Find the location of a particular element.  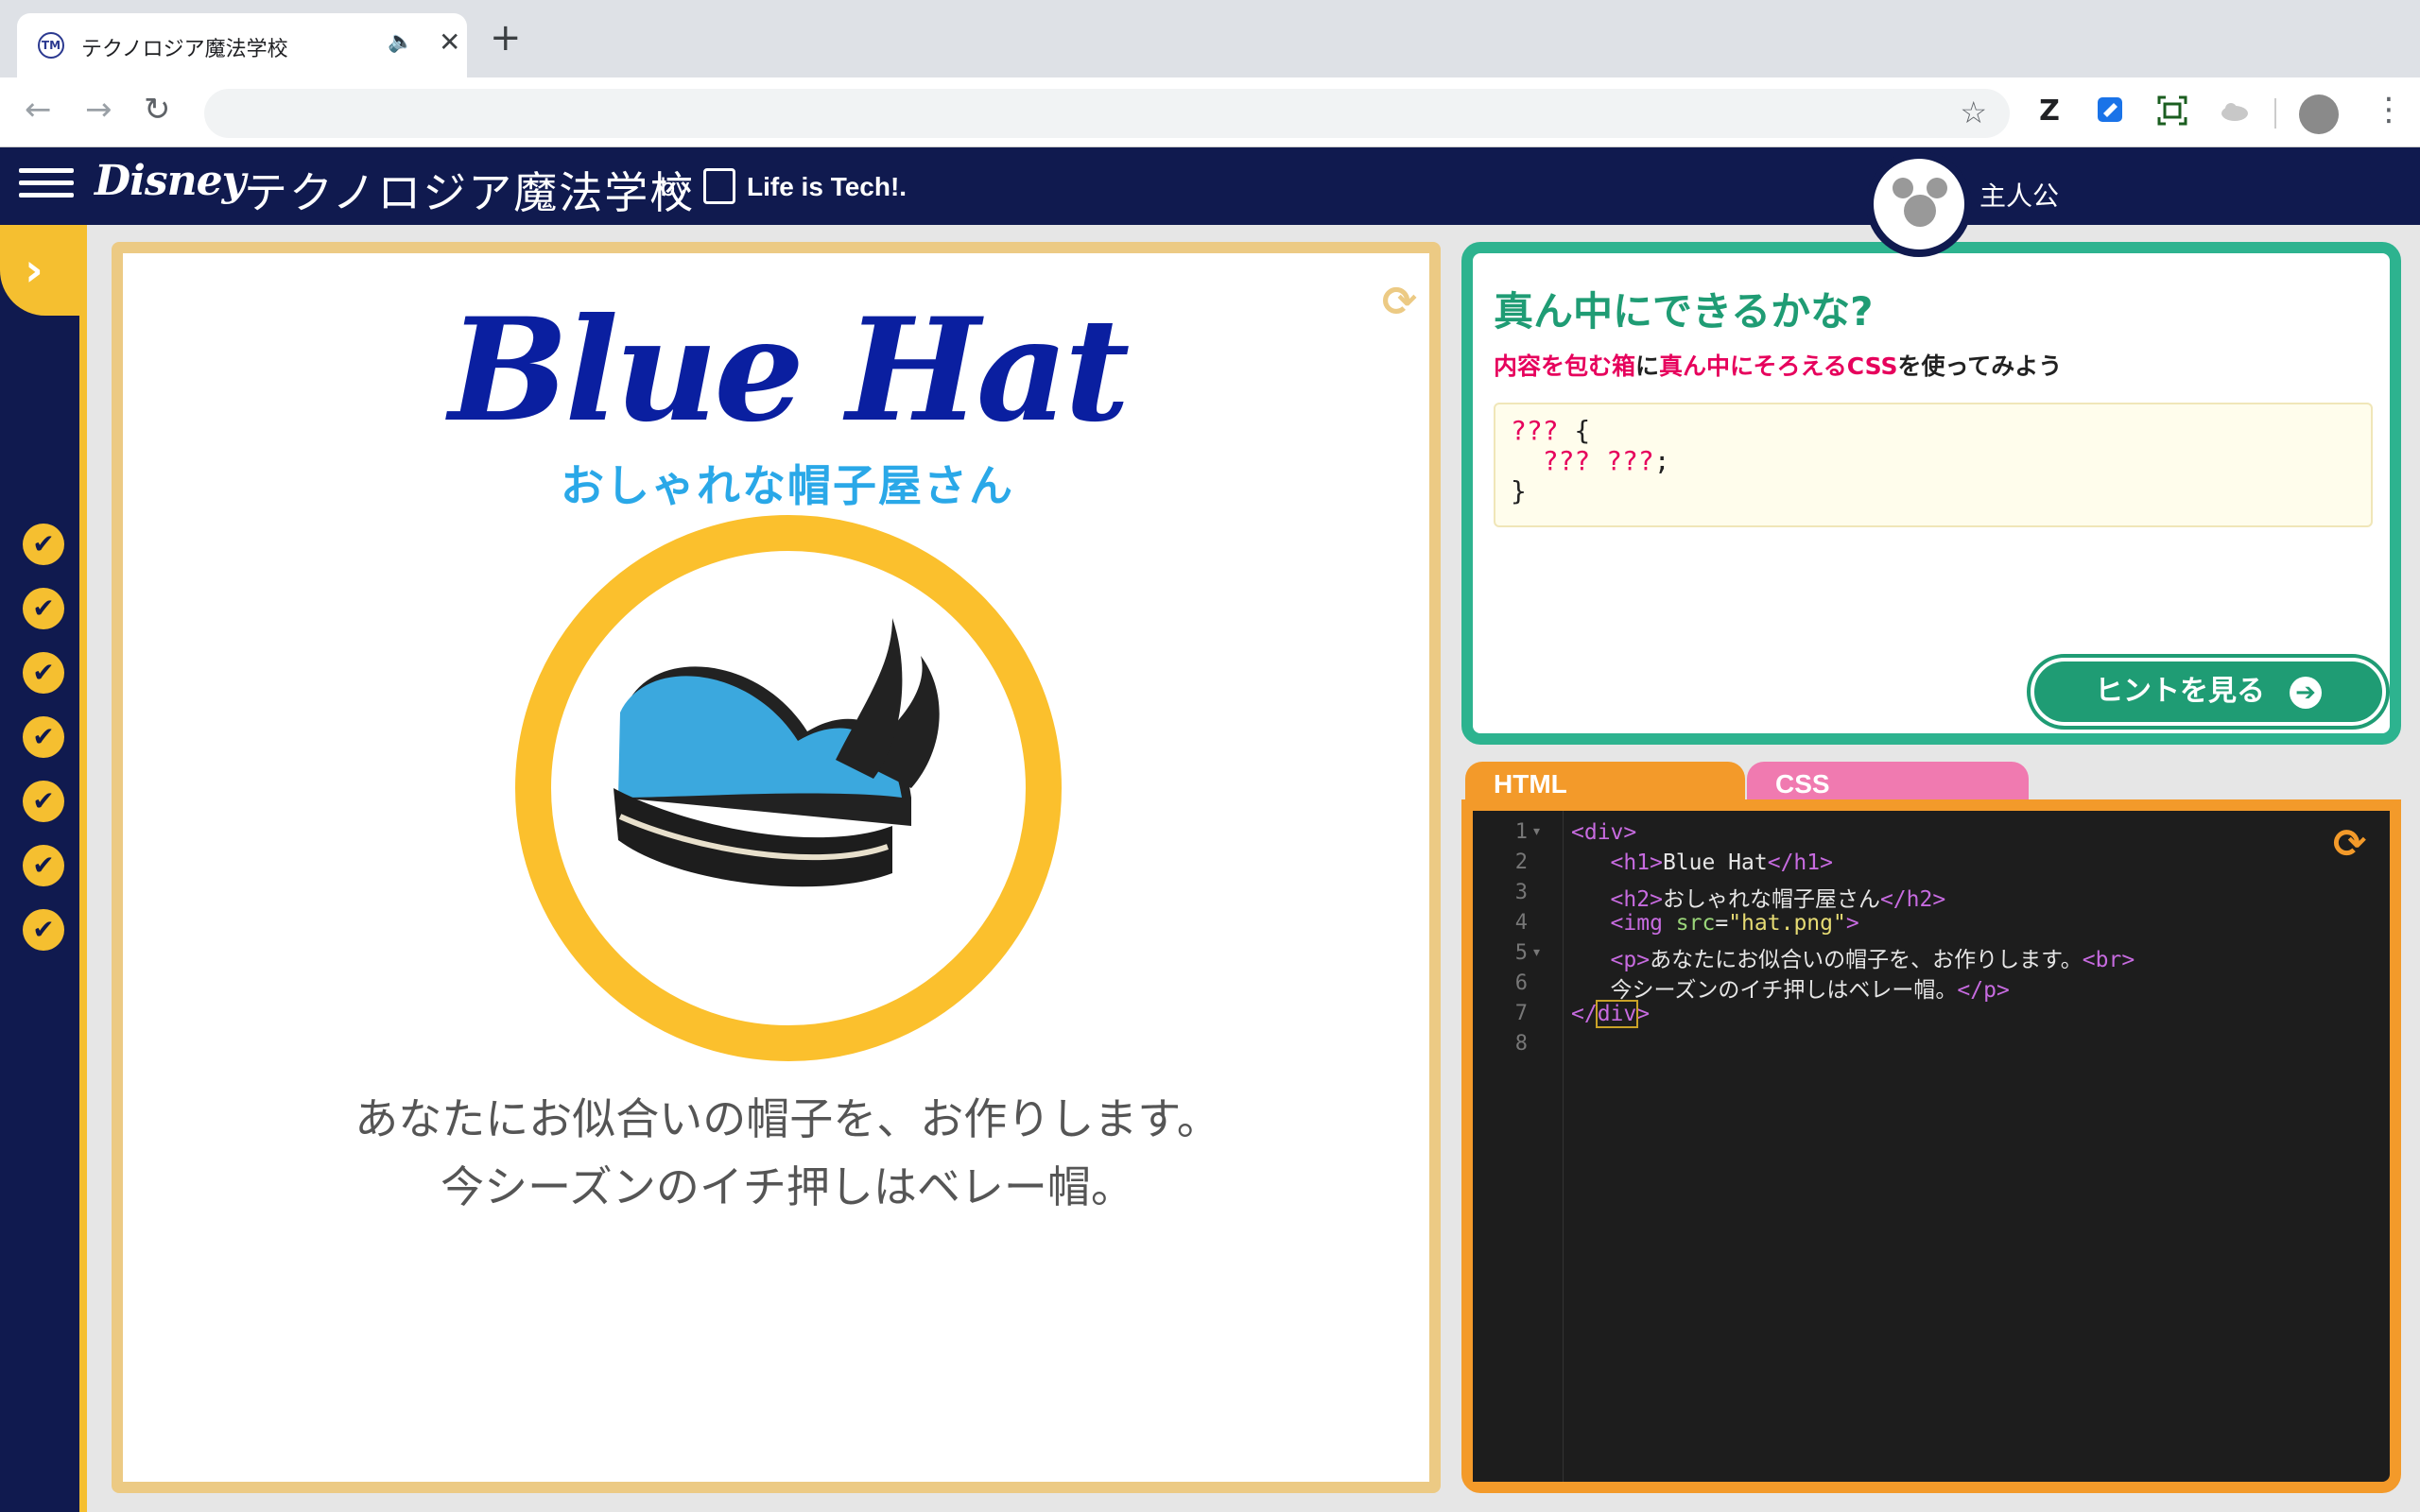

site-favicon-icon: TM is located at coordinates (51, 45).